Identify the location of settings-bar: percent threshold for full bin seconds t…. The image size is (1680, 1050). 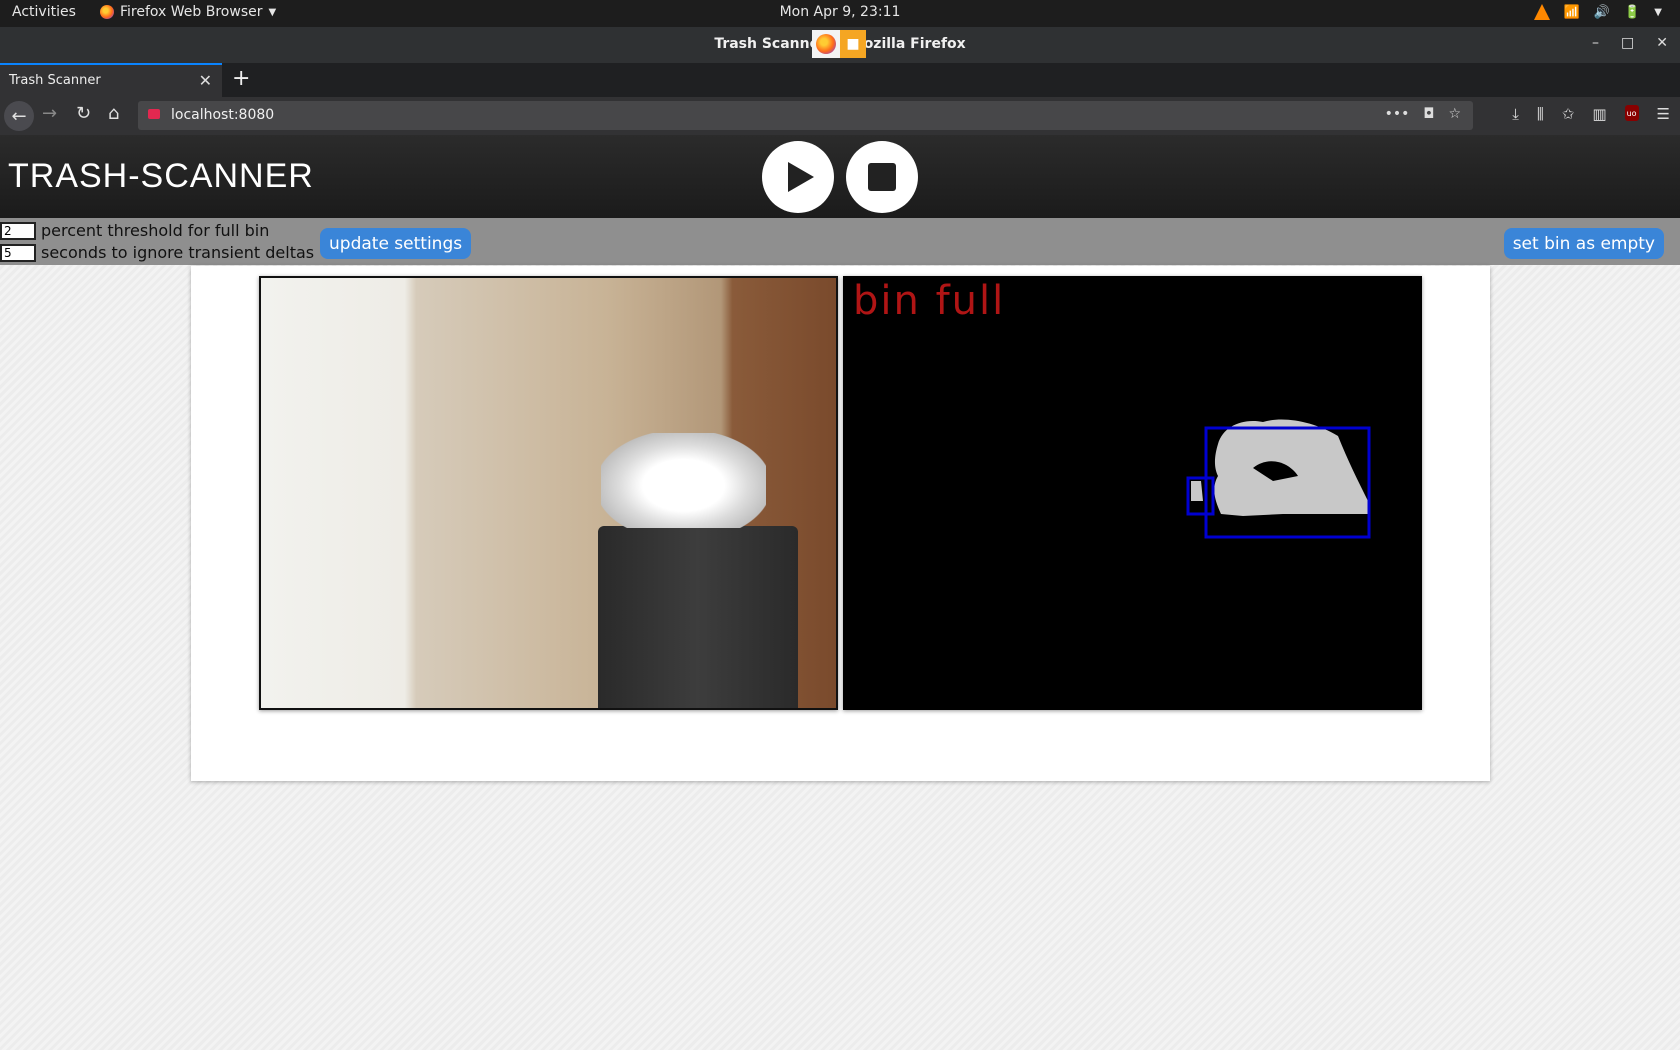
(840, 241).